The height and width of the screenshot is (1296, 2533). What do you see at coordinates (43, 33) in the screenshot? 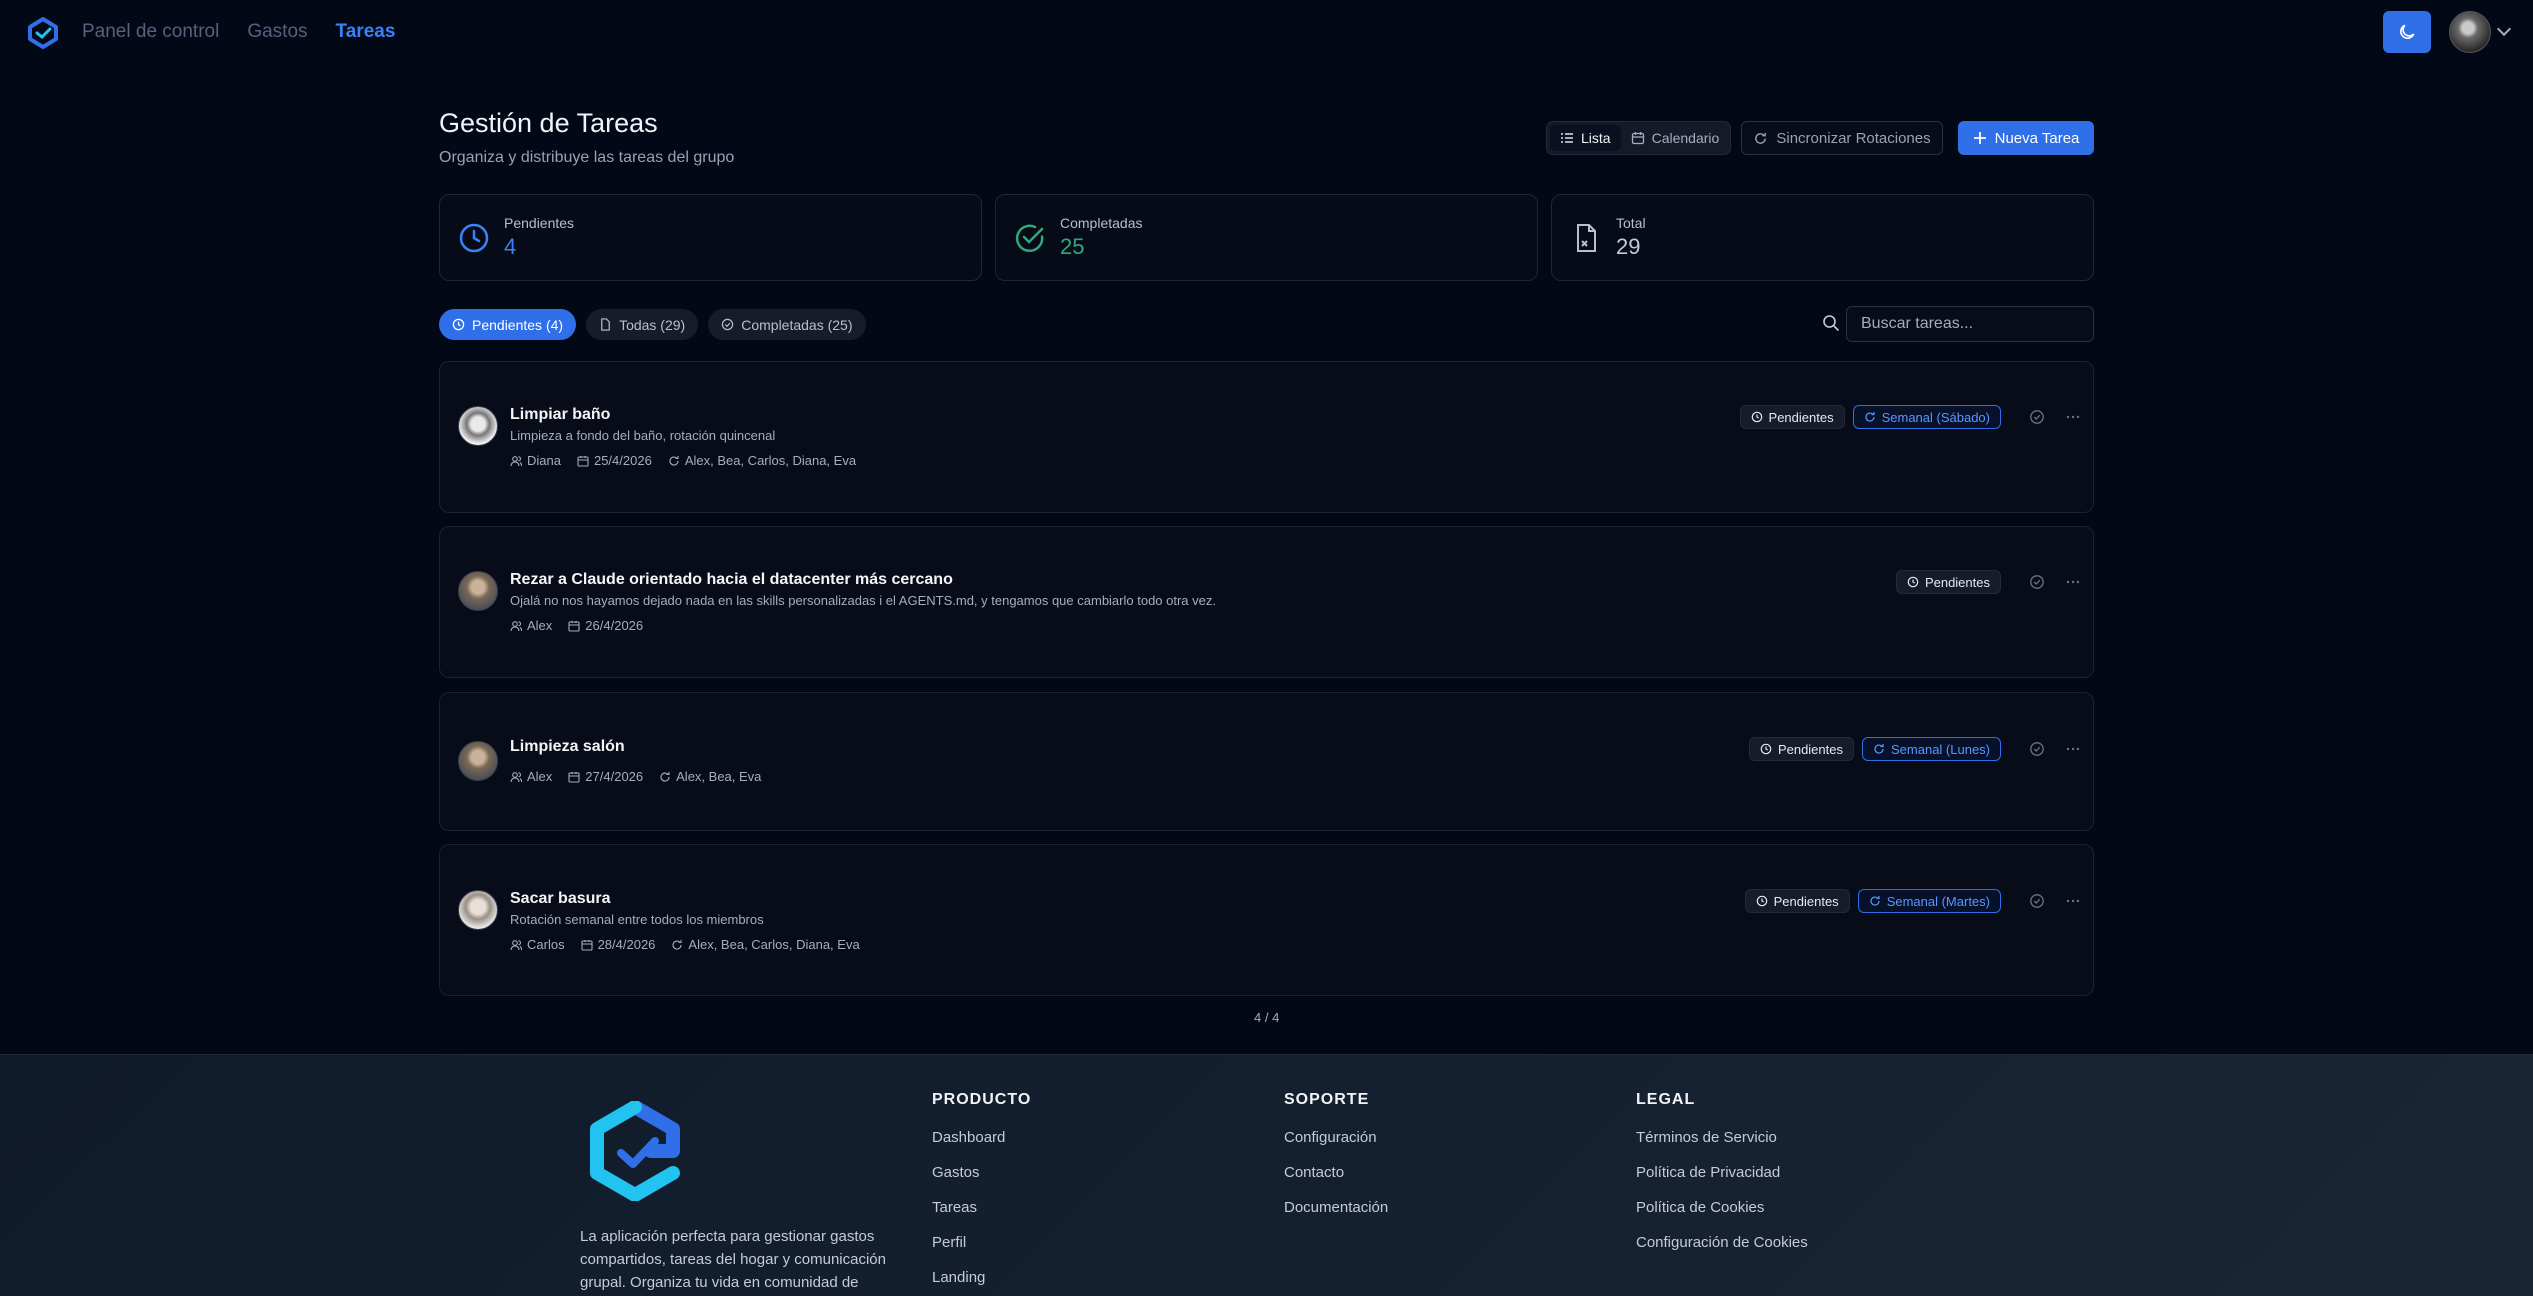
I see `app-logo-icon` at bounding box center [43, 33].